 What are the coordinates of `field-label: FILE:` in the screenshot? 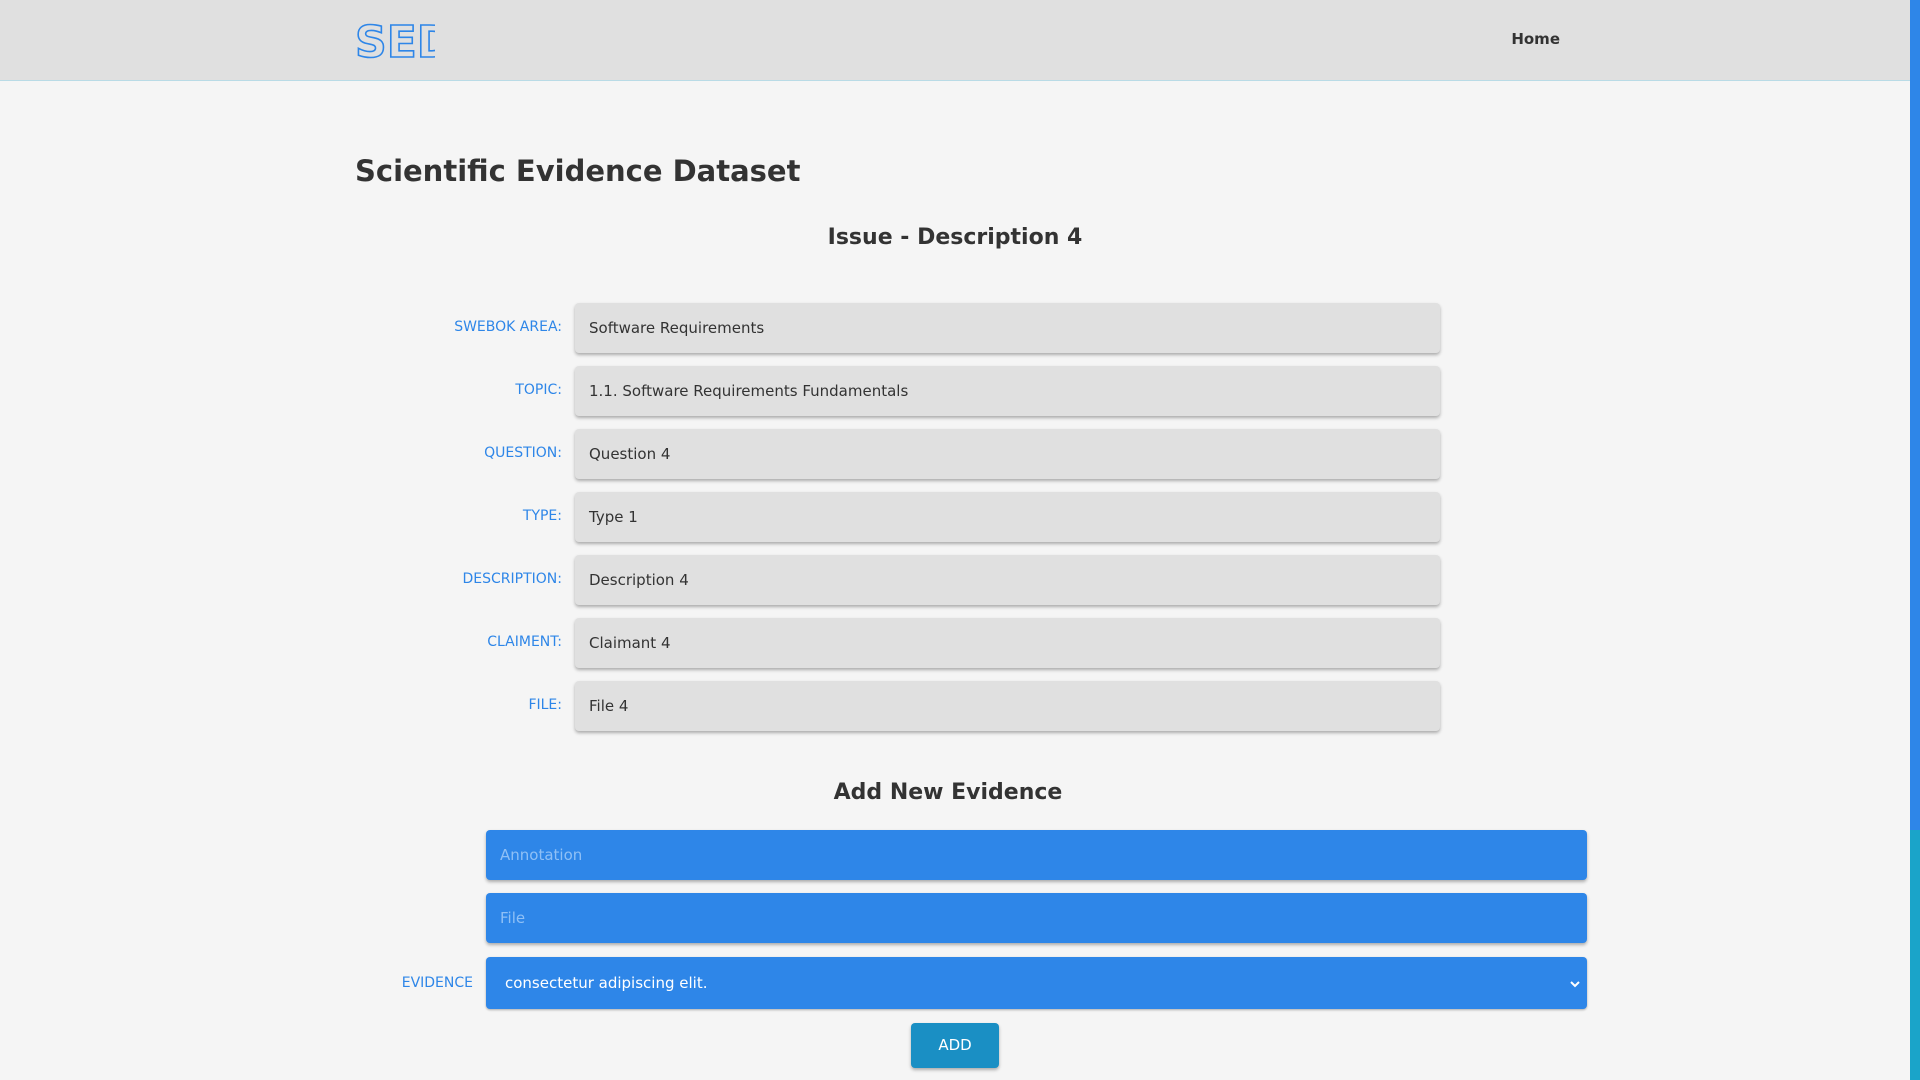 It's located at (545, 705).